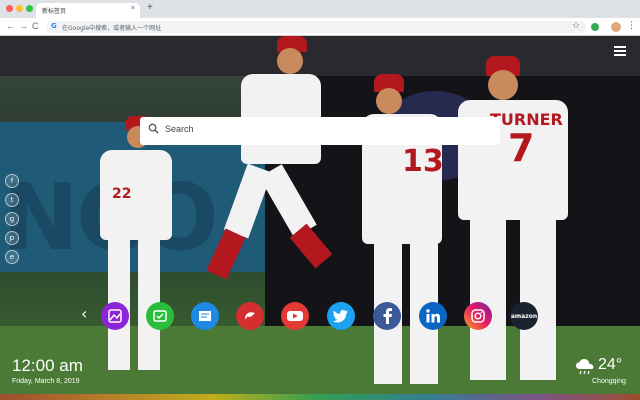  I want to click on dock-youtube-icon, so click(295, 316).